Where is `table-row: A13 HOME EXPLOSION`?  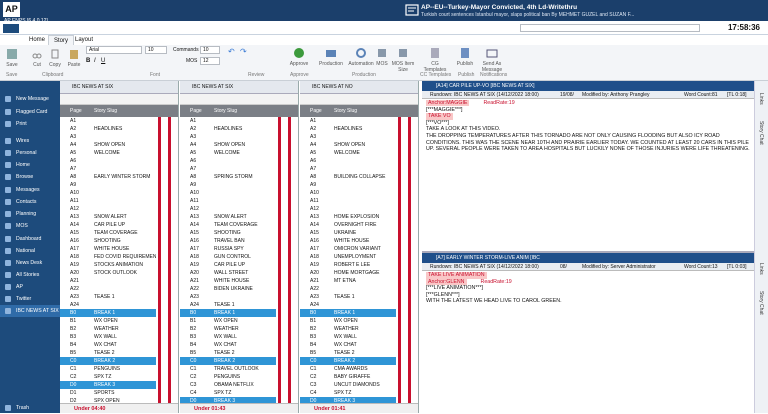 table-row: A13 HOME EXPLOSION is located at coordinates (348, 217).